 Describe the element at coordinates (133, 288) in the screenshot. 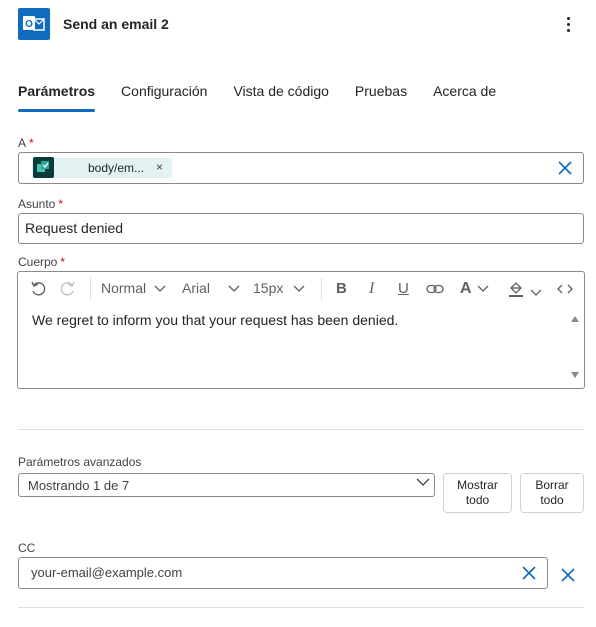

I see `paragraph-style-dropdown: Normal` at that location.